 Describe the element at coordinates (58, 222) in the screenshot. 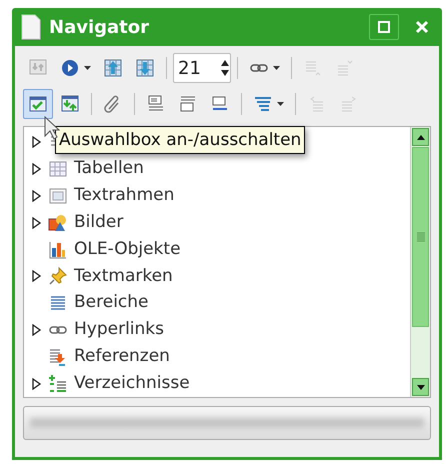

I see `shapes-icon` at that location.